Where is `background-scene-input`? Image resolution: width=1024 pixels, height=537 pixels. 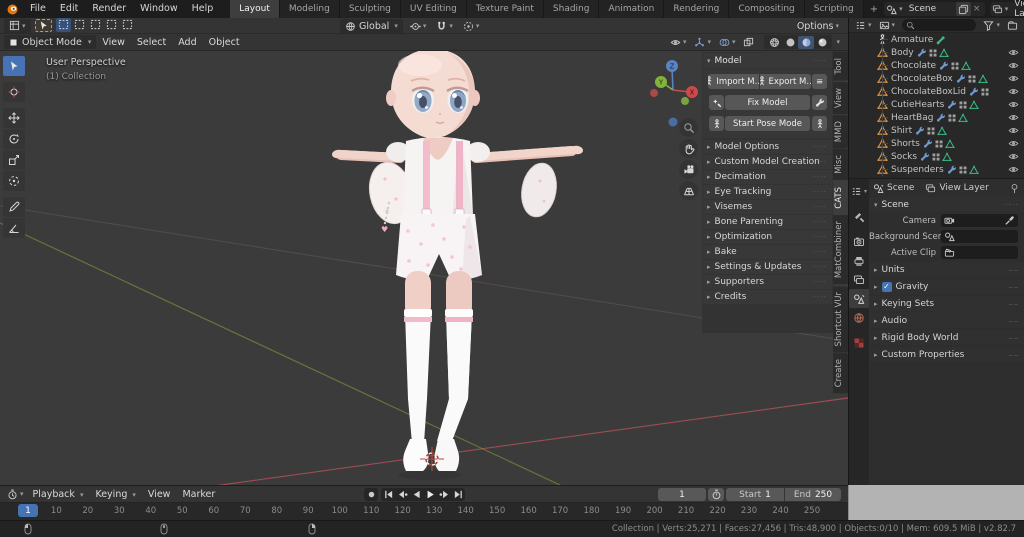
background-scene-input is located at coordinates (979, 236).